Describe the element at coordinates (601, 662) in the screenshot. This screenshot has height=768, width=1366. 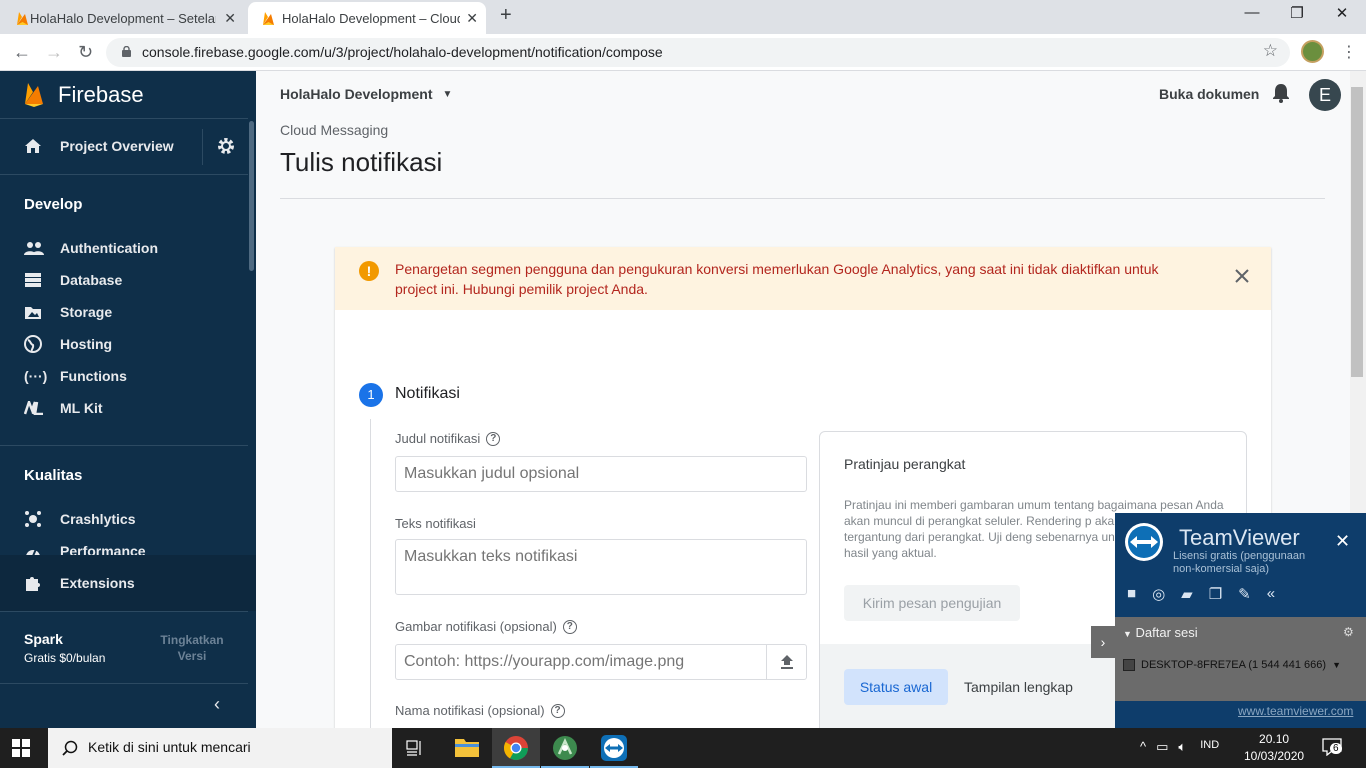
I see `notification-image-input` at that location.